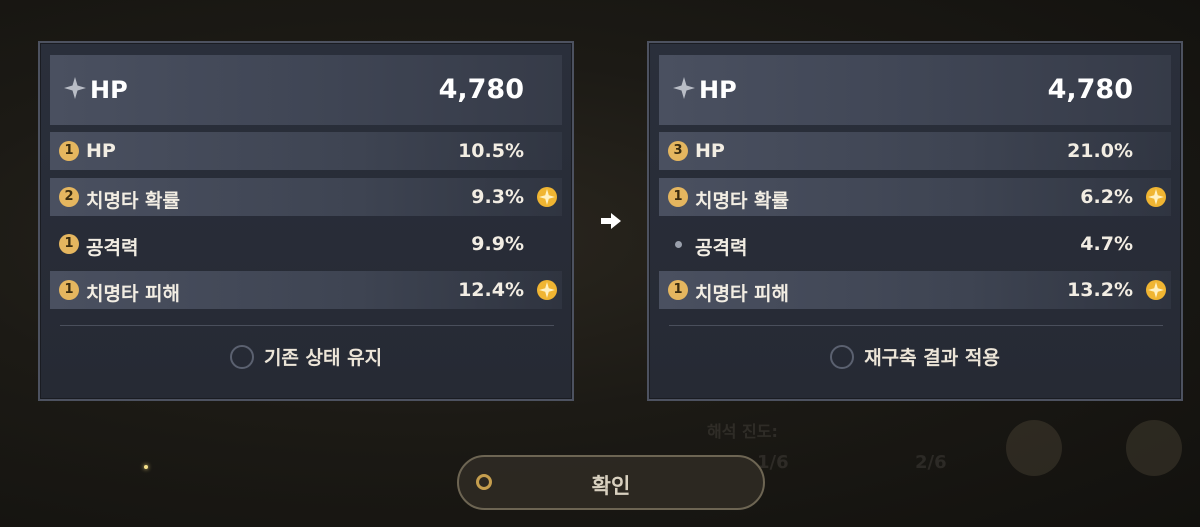  What do you see at coordinates (323, 358) in the screenshot?
I see `keep-current-label: 기존 상태 유지` at bounding box center [323, 358].